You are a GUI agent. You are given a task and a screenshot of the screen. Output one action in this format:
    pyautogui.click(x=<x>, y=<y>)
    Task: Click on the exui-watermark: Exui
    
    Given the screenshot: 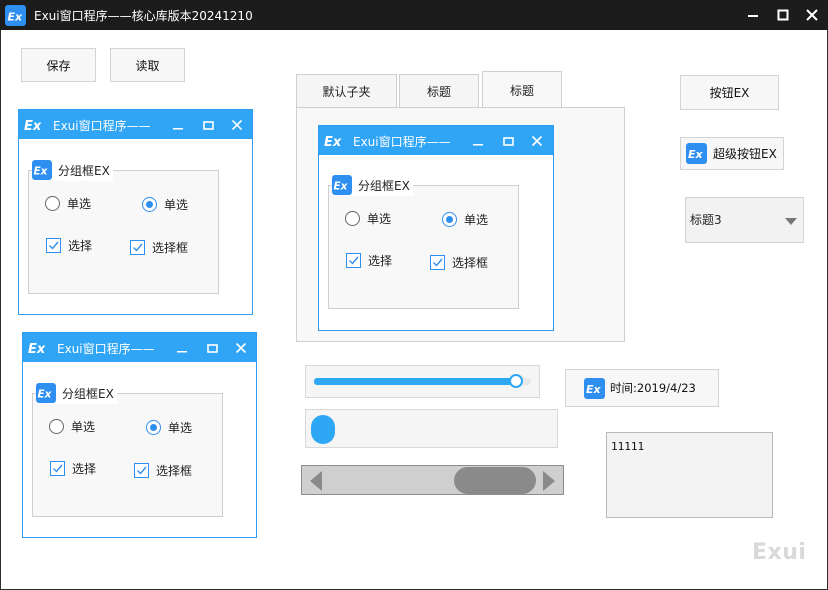 What is the action you would take?
    pyautogui.click(x=779, y=552)
    